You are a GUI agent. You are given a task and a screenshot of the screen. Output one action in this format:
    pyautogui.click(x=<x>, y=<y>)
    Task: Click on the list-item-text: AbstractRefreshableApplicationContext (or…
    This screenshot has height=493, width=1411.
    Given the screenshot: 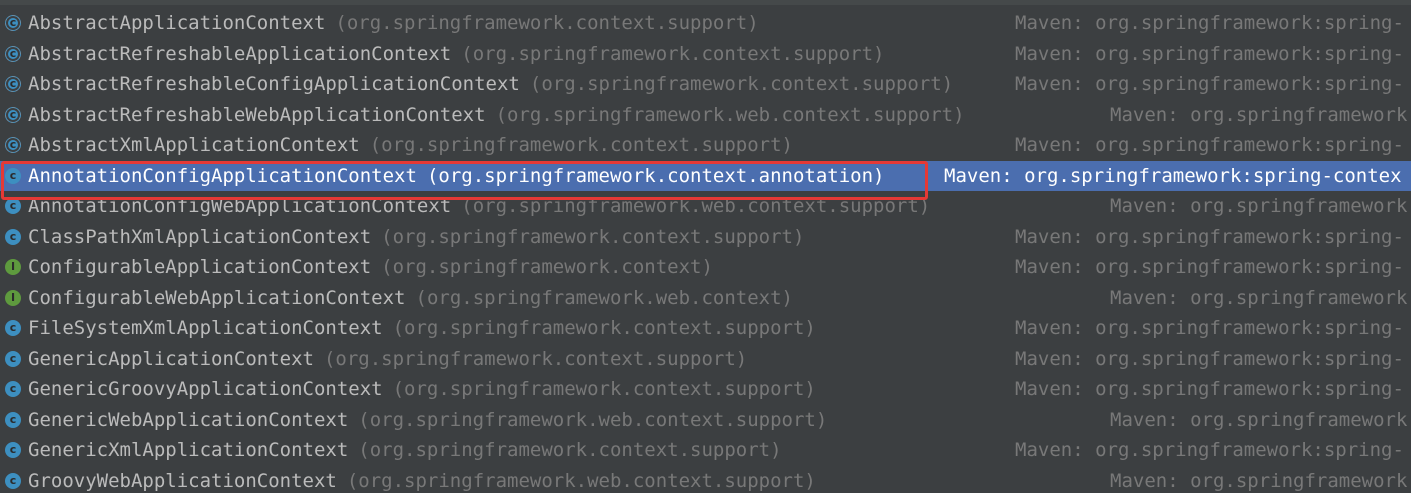 What is the action you would take?
    pyautogui.click(x=456, y=54)
    